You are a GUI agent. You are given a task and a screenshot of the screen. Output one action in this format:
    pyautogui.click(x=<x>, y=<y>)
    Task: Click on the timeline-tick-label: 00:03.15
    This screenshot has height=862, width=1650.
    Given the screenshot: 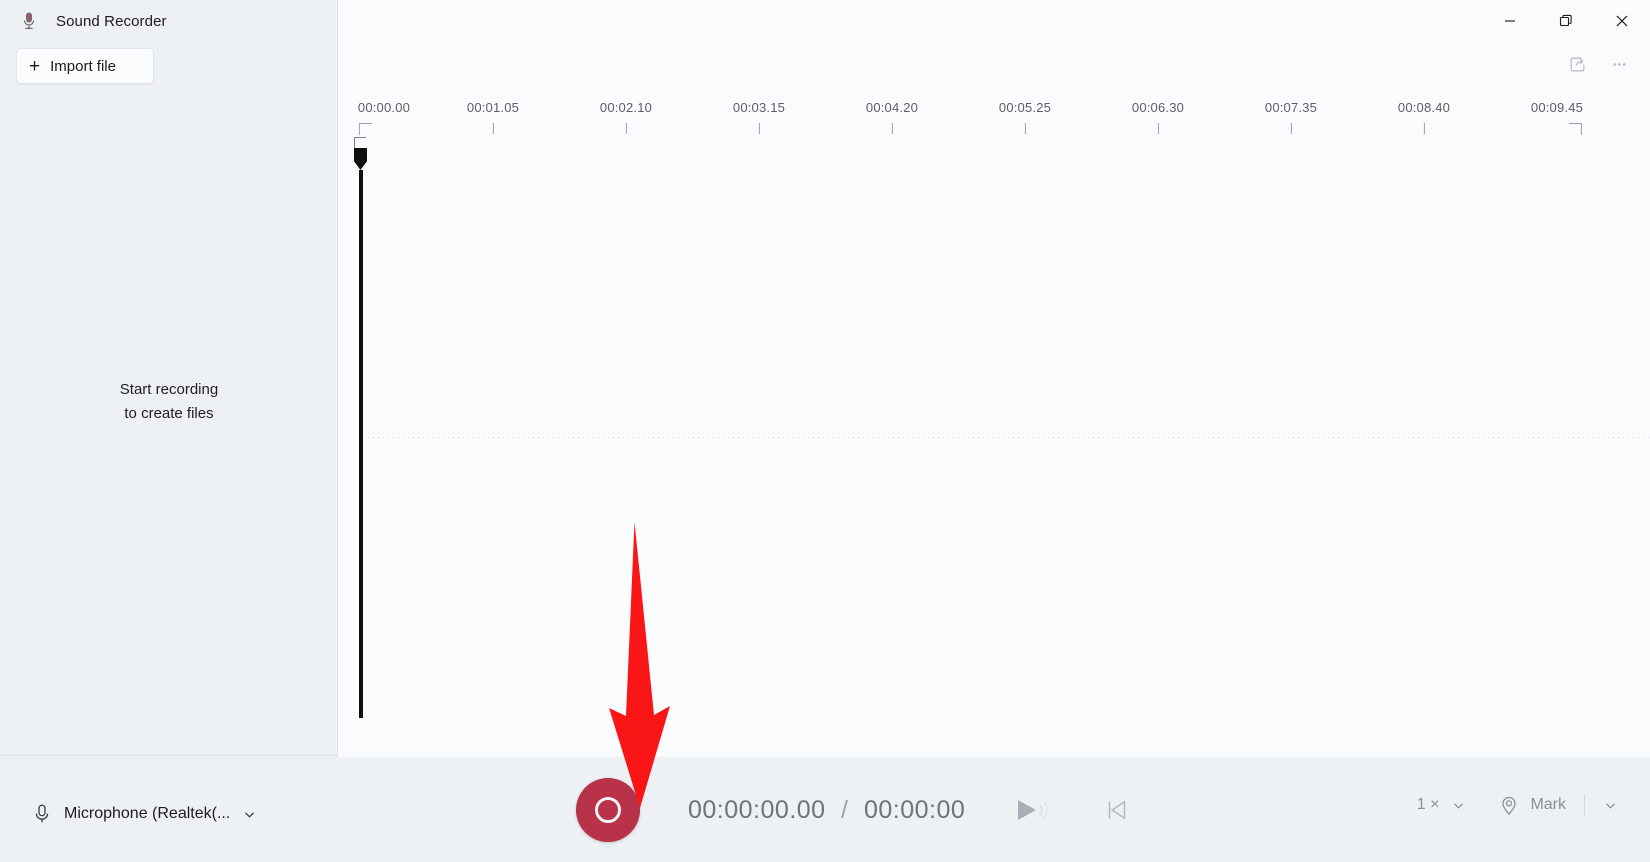 What is the action you would take?
    pyautogui.click(x=759, y=107)
    